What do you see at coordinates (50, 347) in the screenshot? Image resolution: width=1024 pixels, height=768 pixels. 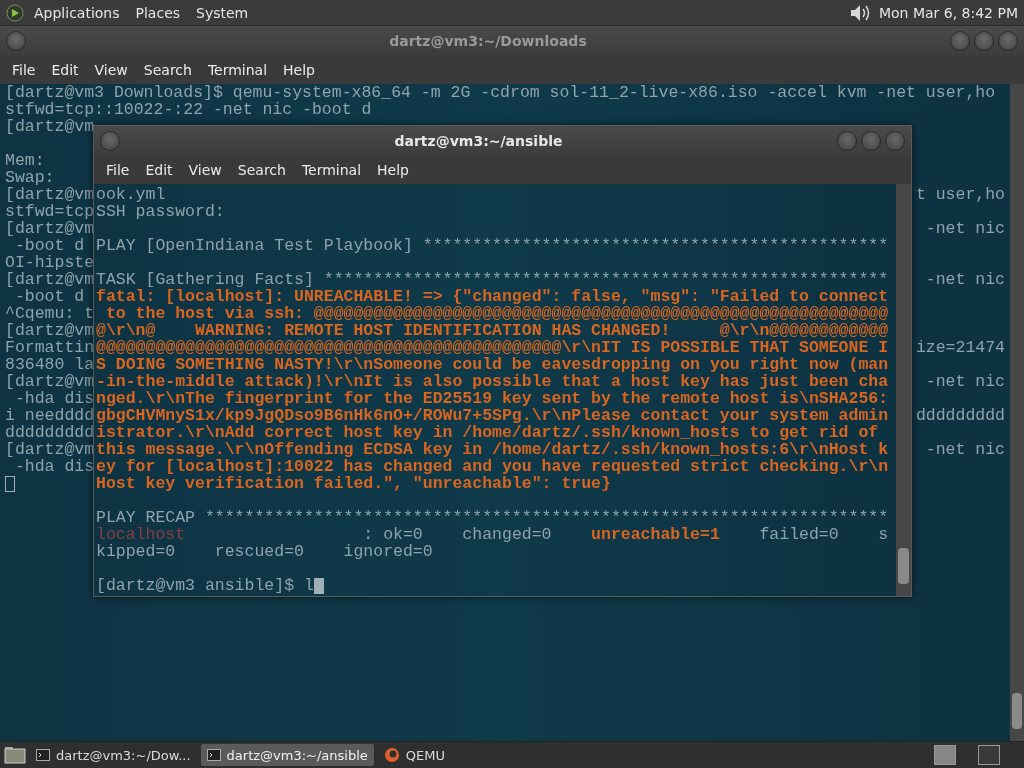 I see `terminal-text: Formattin` at bounding box center [50, 347].